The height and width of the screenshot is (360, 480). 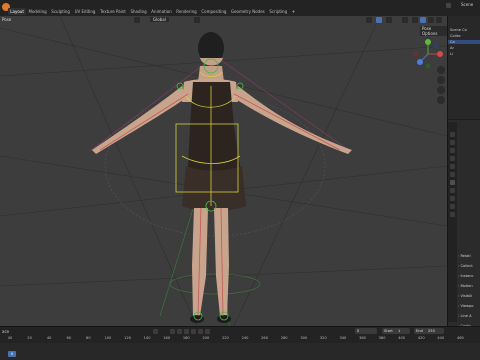 What do you see at coordinates (428, 42) in the screenshot?
I see `y-axis-handle` at bounding box center [428, 42].